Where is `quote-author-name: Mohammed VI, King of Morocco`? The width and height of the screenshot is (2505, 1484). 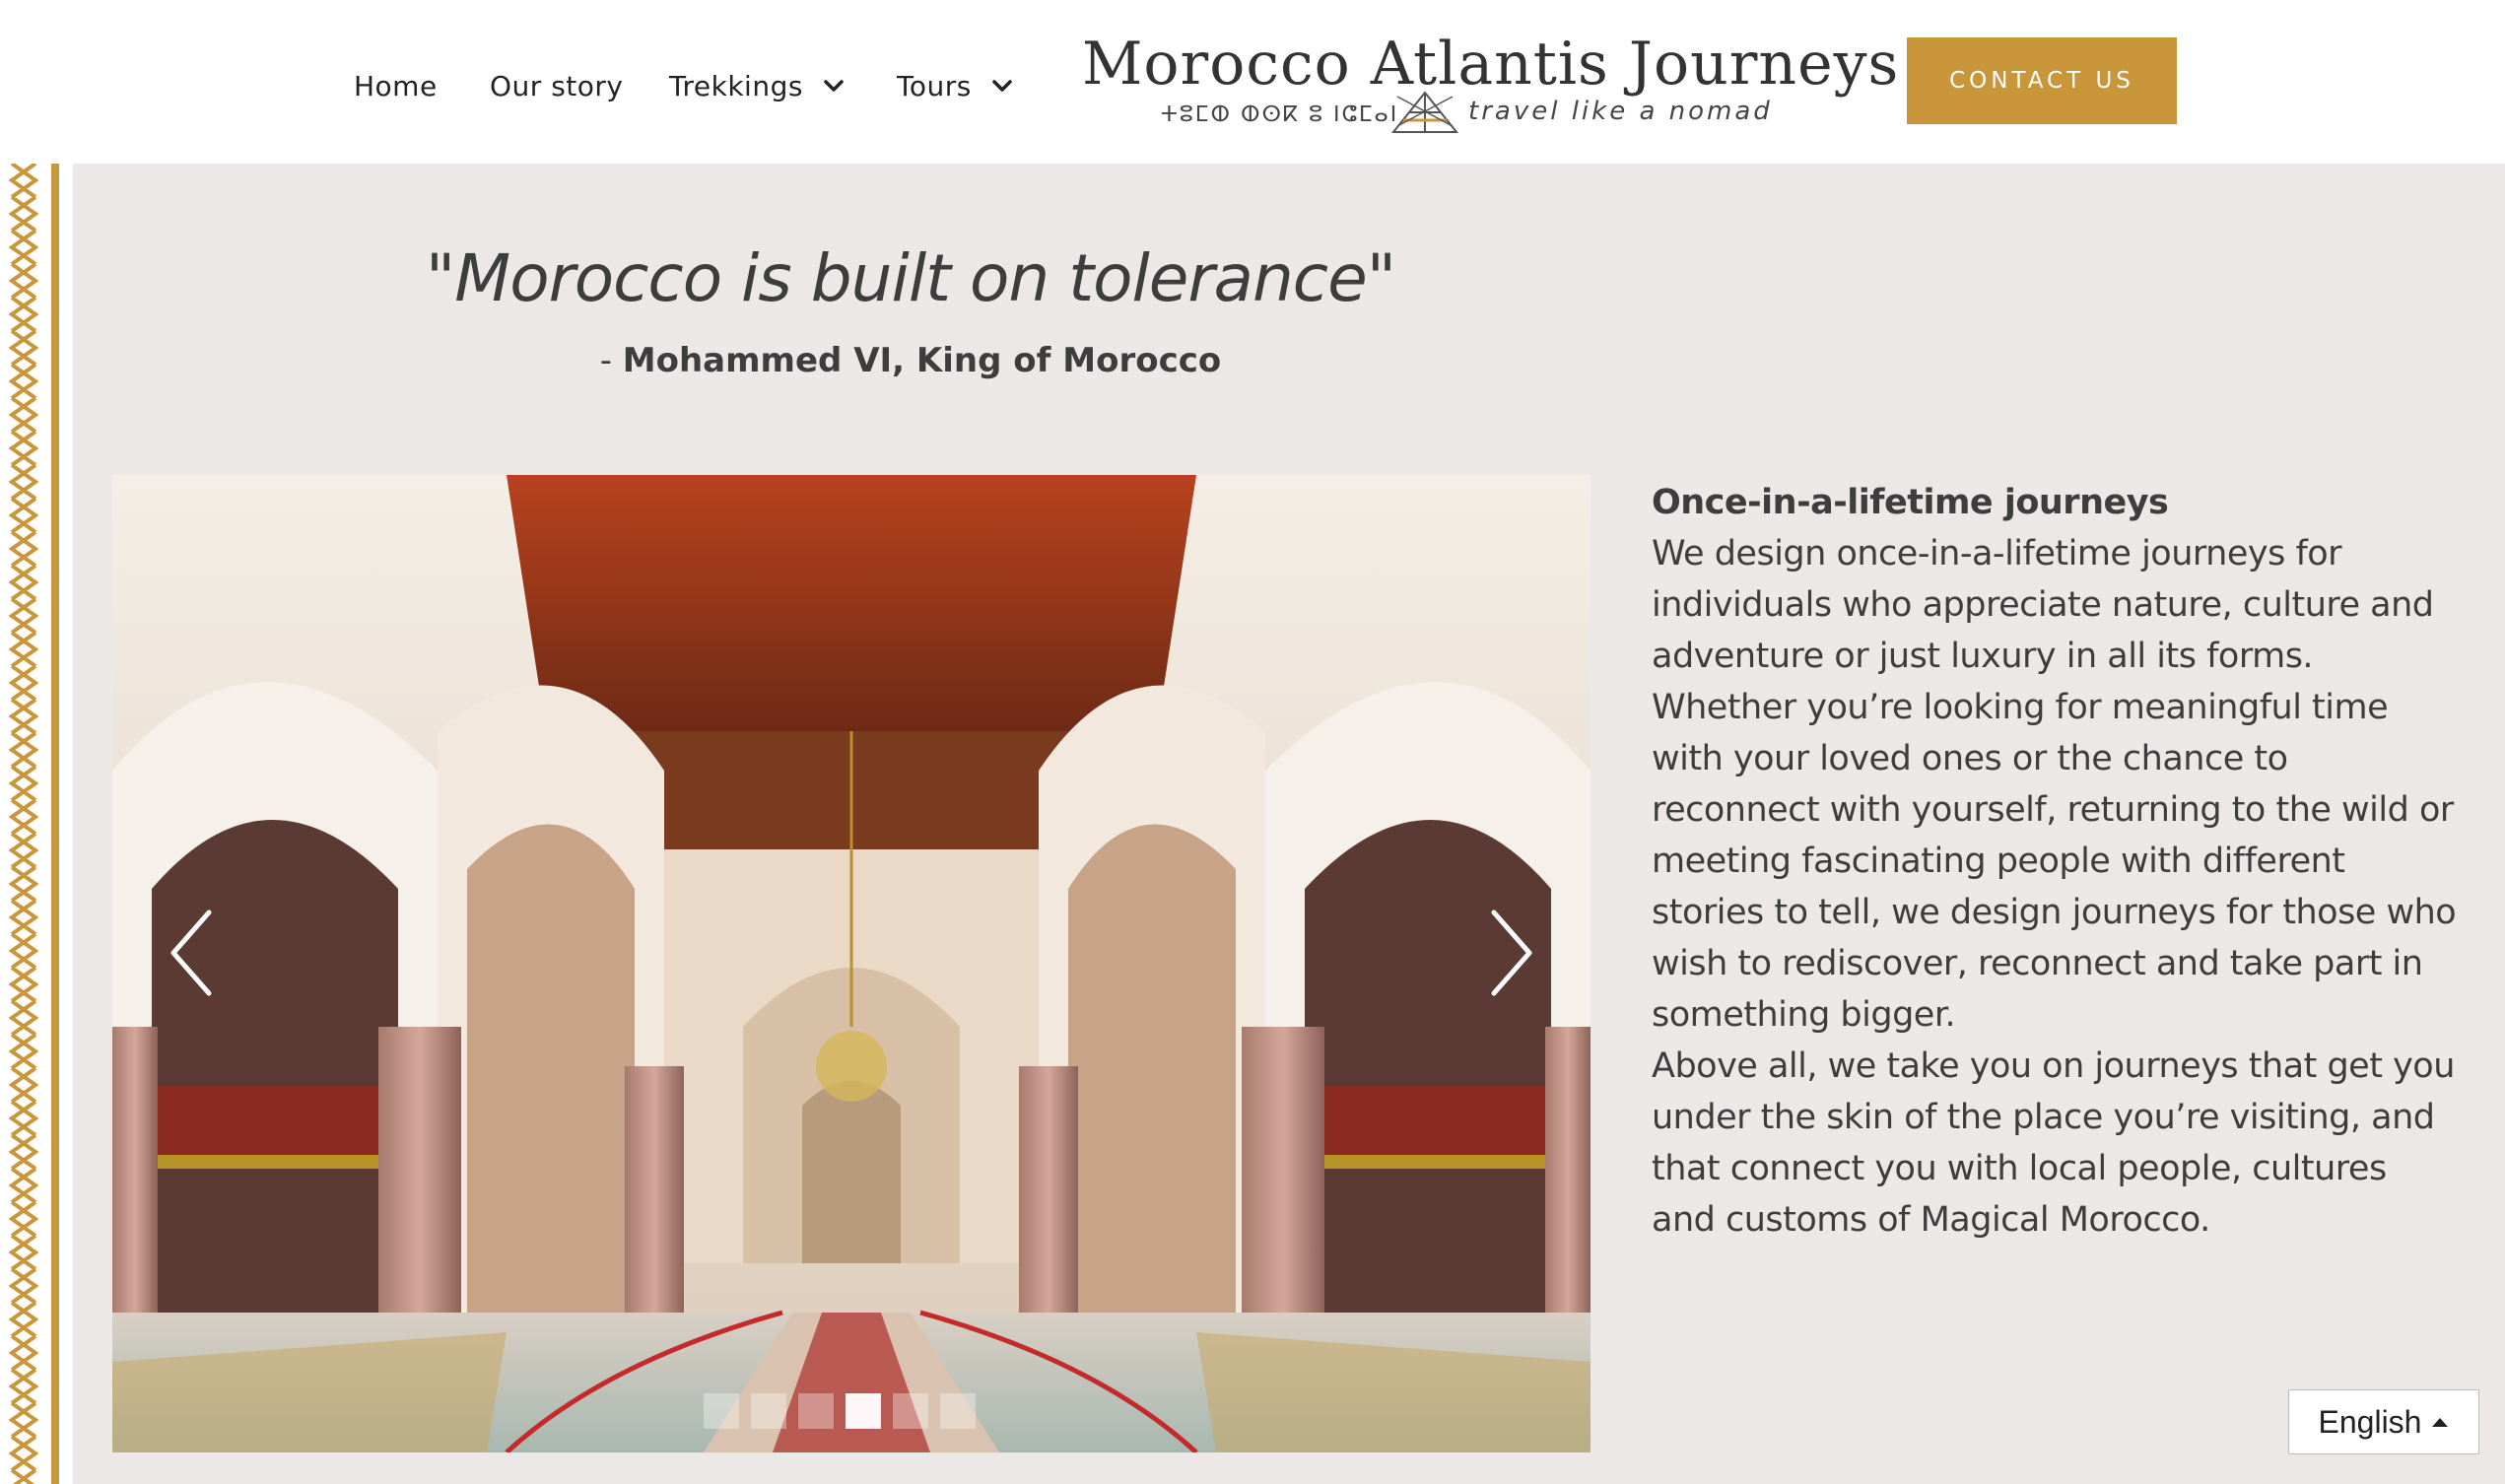
quote-author-name: Mohammed VI, King of Morocco is located at coordinates (922, 360).